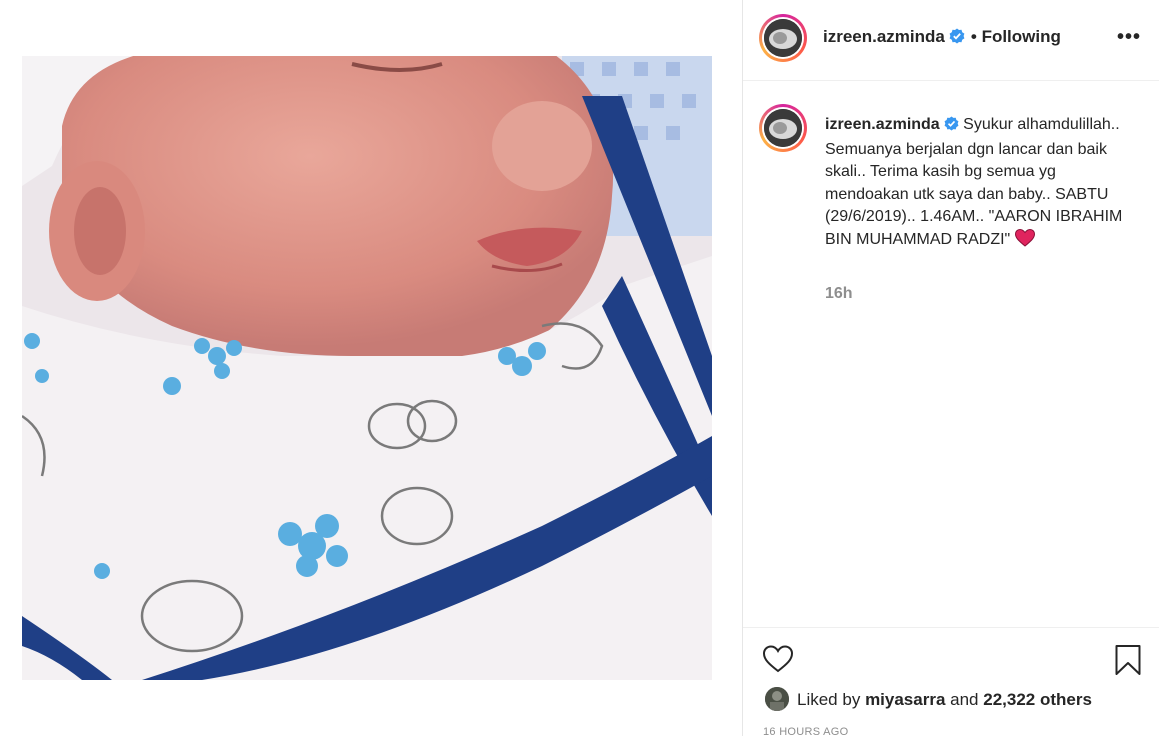  Describe the element at coordinates (1021, 36) in the screenshot. I see `follow-status-label: Following` at that location.